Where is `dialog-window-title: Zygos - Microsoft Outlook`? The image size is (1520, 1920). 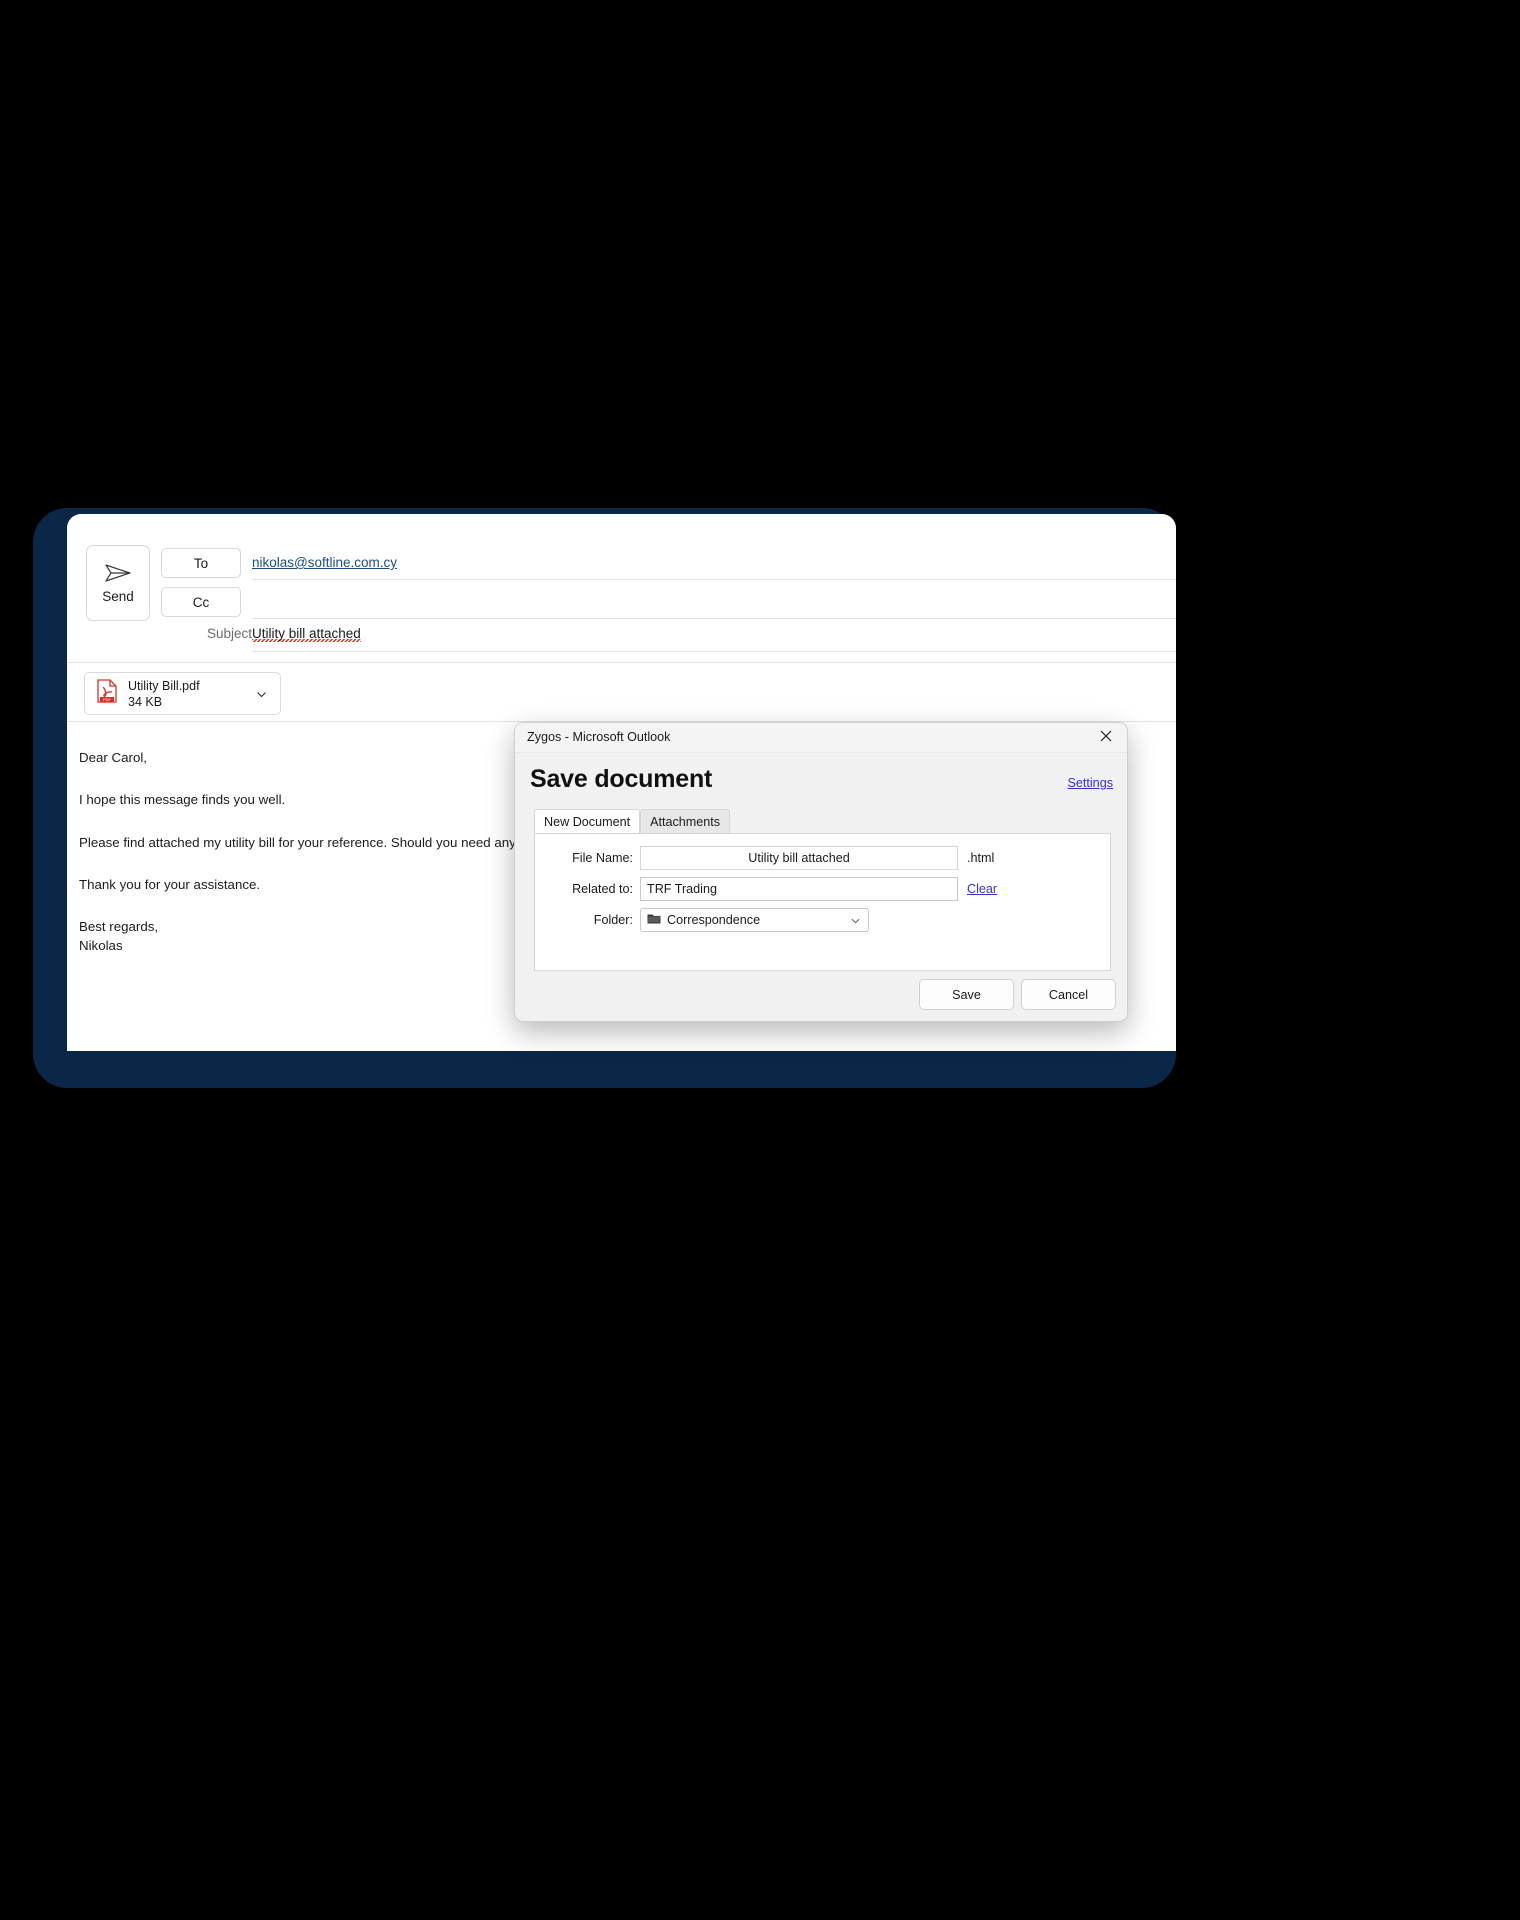
dialog-window-title: Zygos - Microsoft Outlook is located at coordinates (599, 737).